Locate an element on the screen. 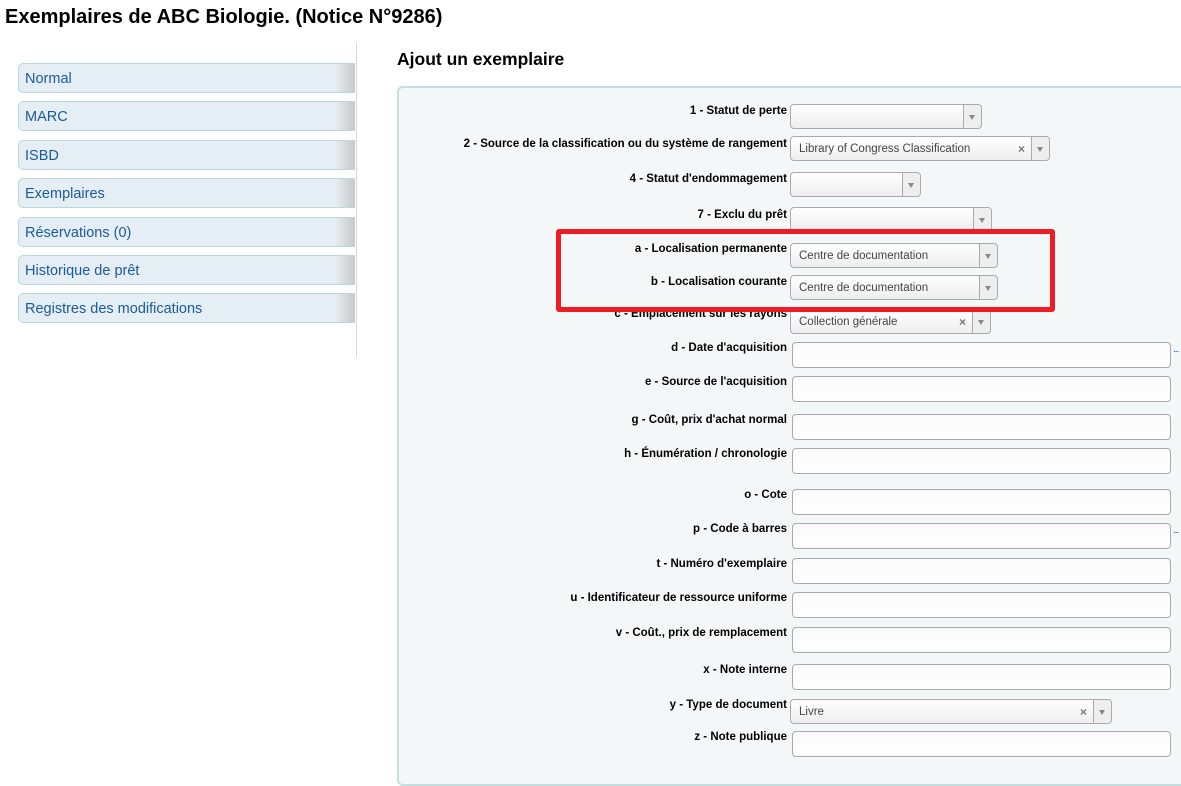  select-source-classification: Library of Congress Classification × is located at coordinates (920, 148).